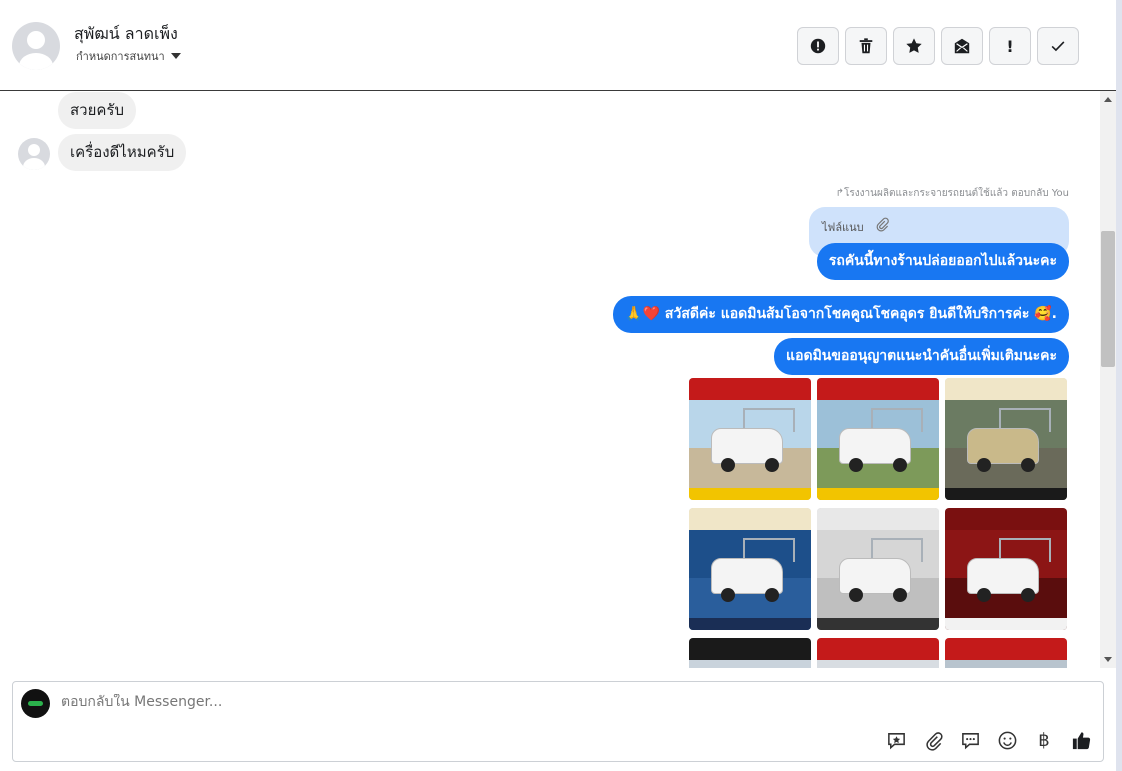 The image size is (1122, 771). I want to click on emoji-button, so click(1007, 740).